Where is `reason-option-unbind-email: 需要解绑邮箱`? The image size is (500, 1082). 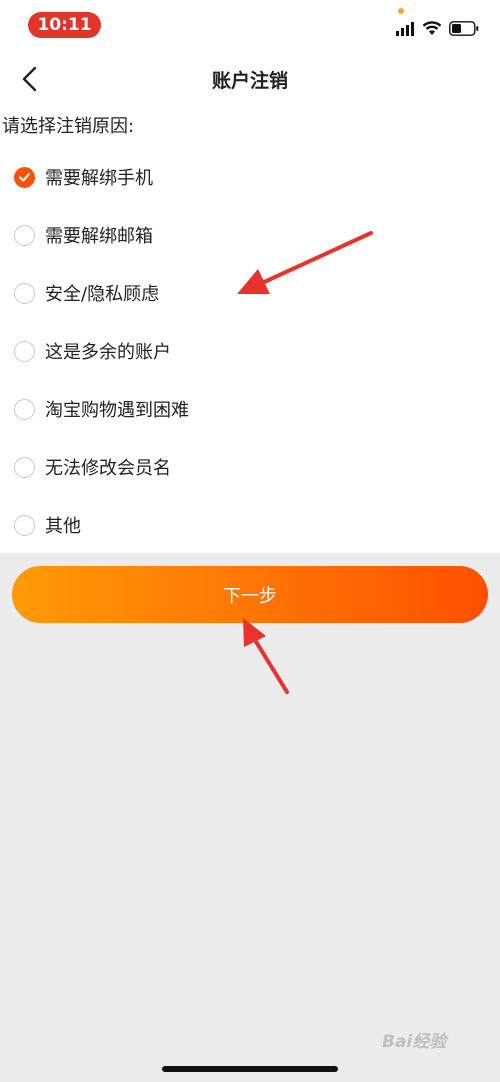 reason-option-unbind-email: 需要解绑邮箱 is located at coordinates (250, 235).